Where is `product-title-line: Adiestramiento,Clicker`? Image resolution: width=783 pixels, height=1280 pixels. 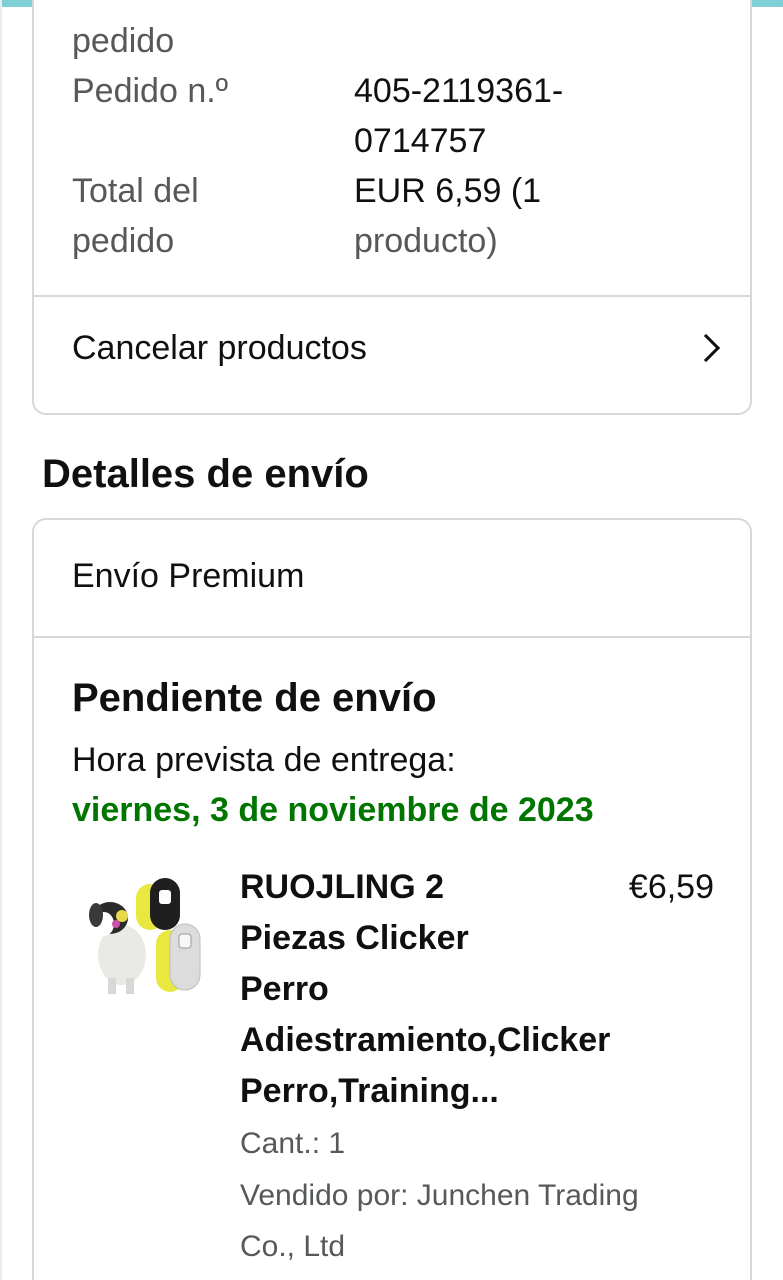
product-title-line: Adiestramiento,Clicker is located at coordinates (425, 1040).